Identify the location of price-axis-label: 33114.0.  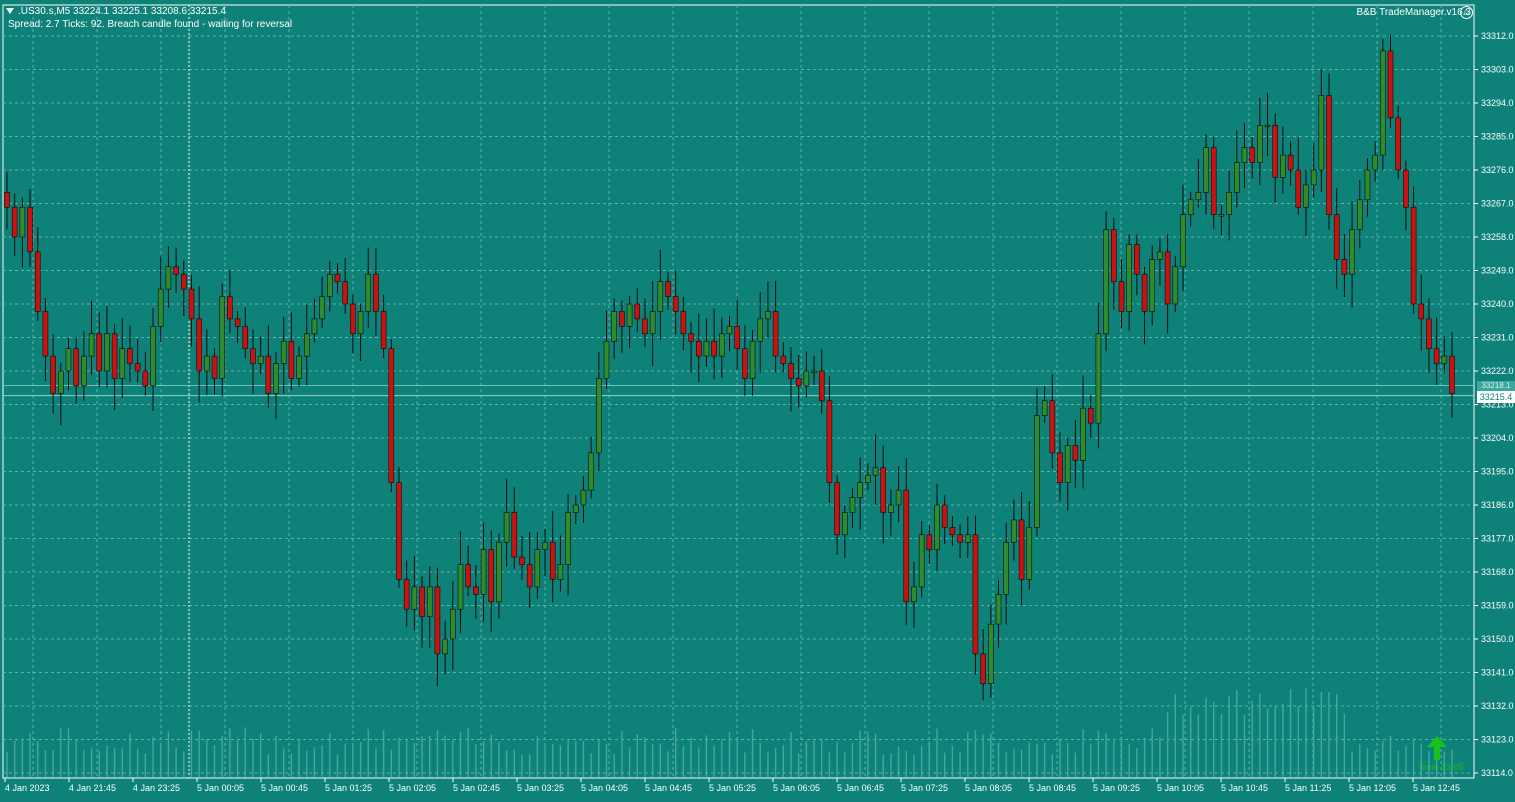
(1497, 773).